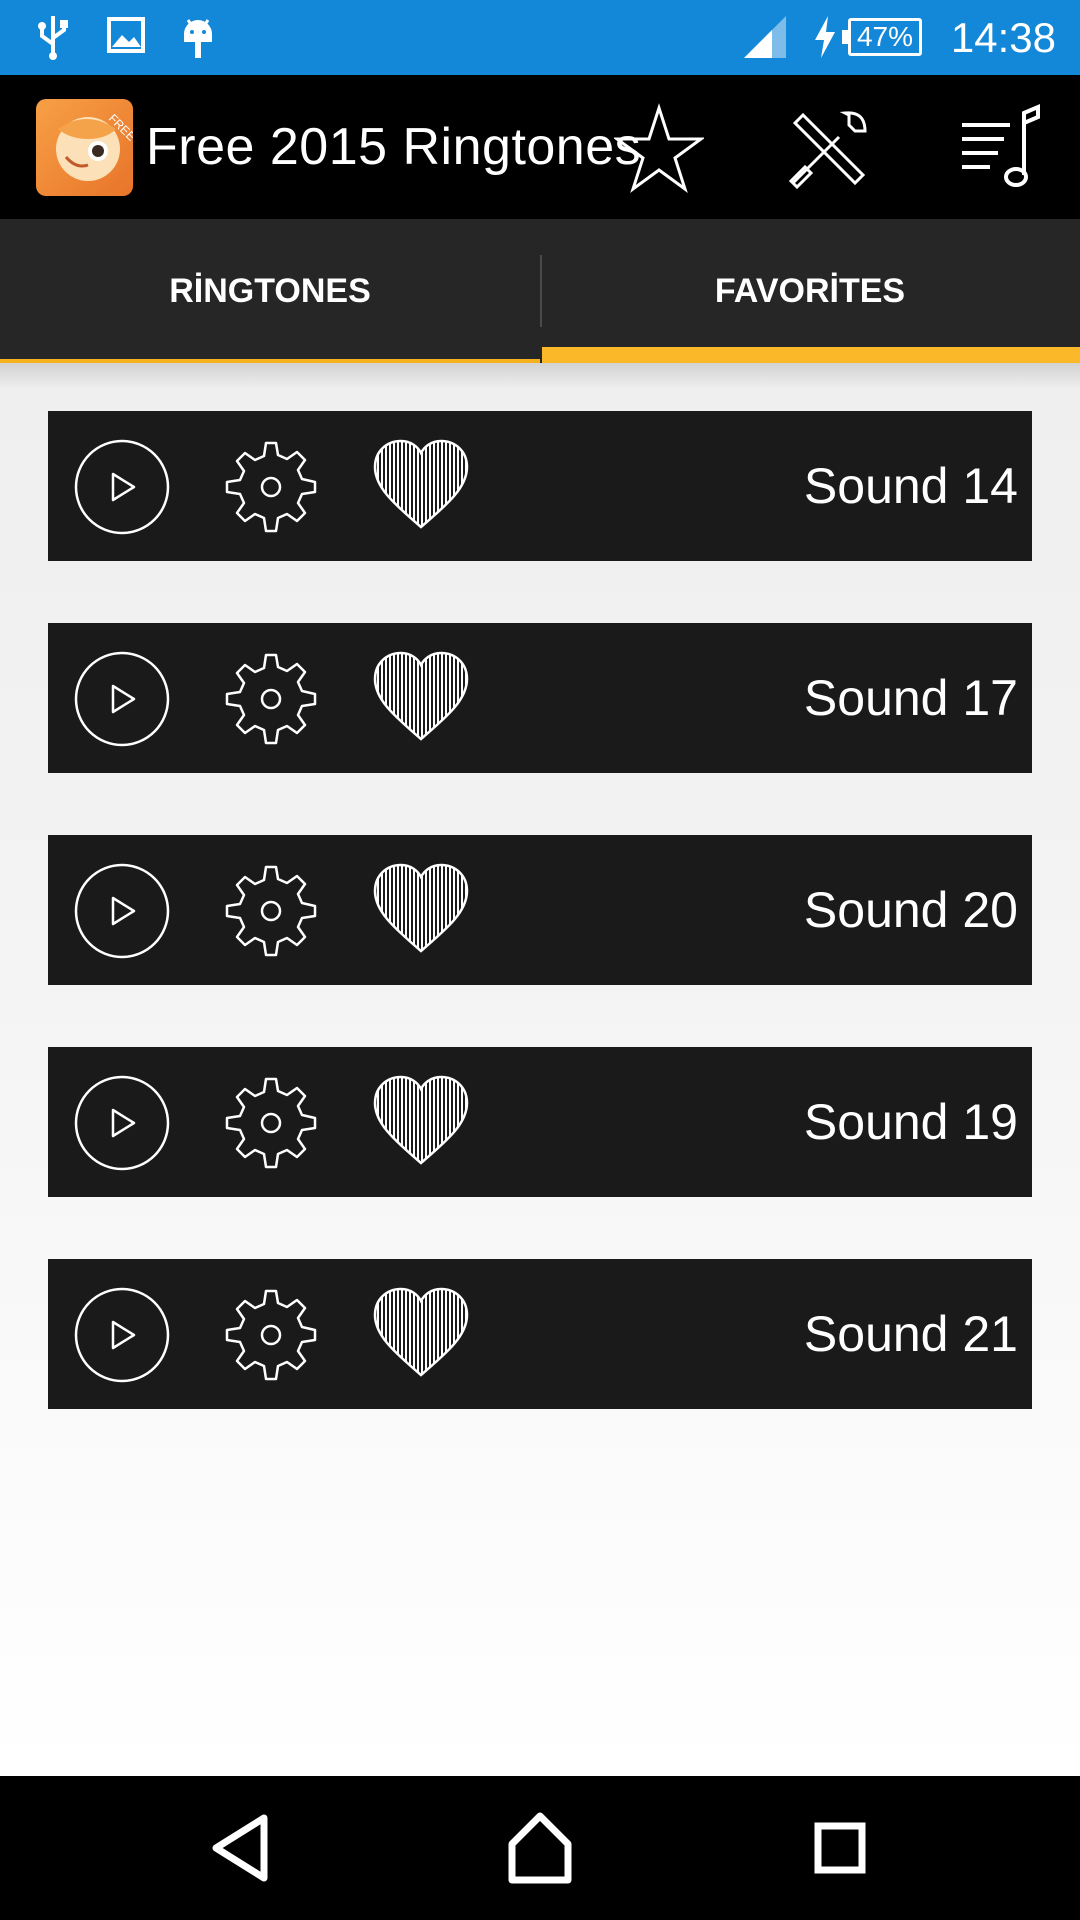  Describe the element at coordinates (810, 291) in the screenshot. I see `tab-favorites: FAVORİTES` at that location.